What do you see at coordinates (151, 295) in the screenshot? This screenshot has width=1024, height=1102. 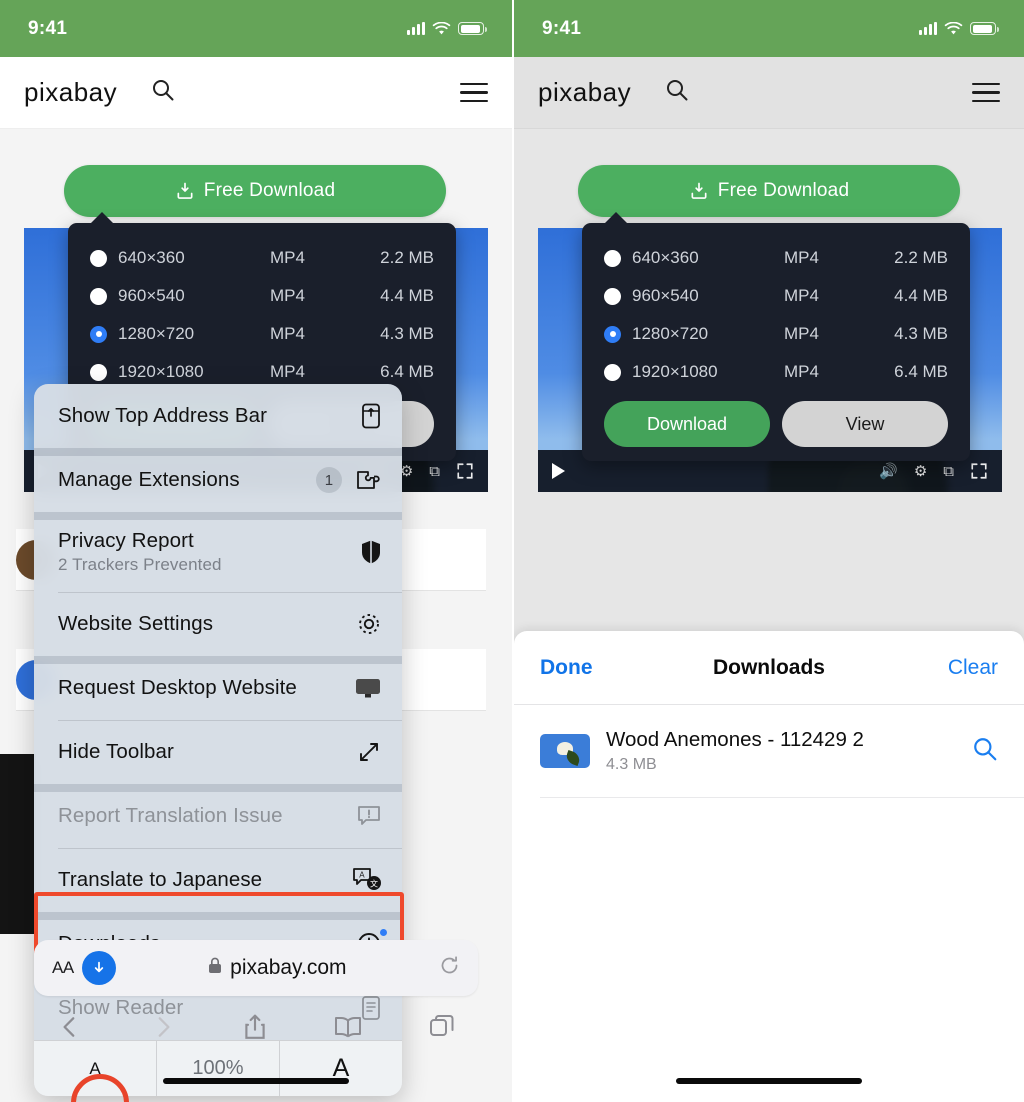 I see `option-resolution: 960×540` at bounding box center [151, 295].